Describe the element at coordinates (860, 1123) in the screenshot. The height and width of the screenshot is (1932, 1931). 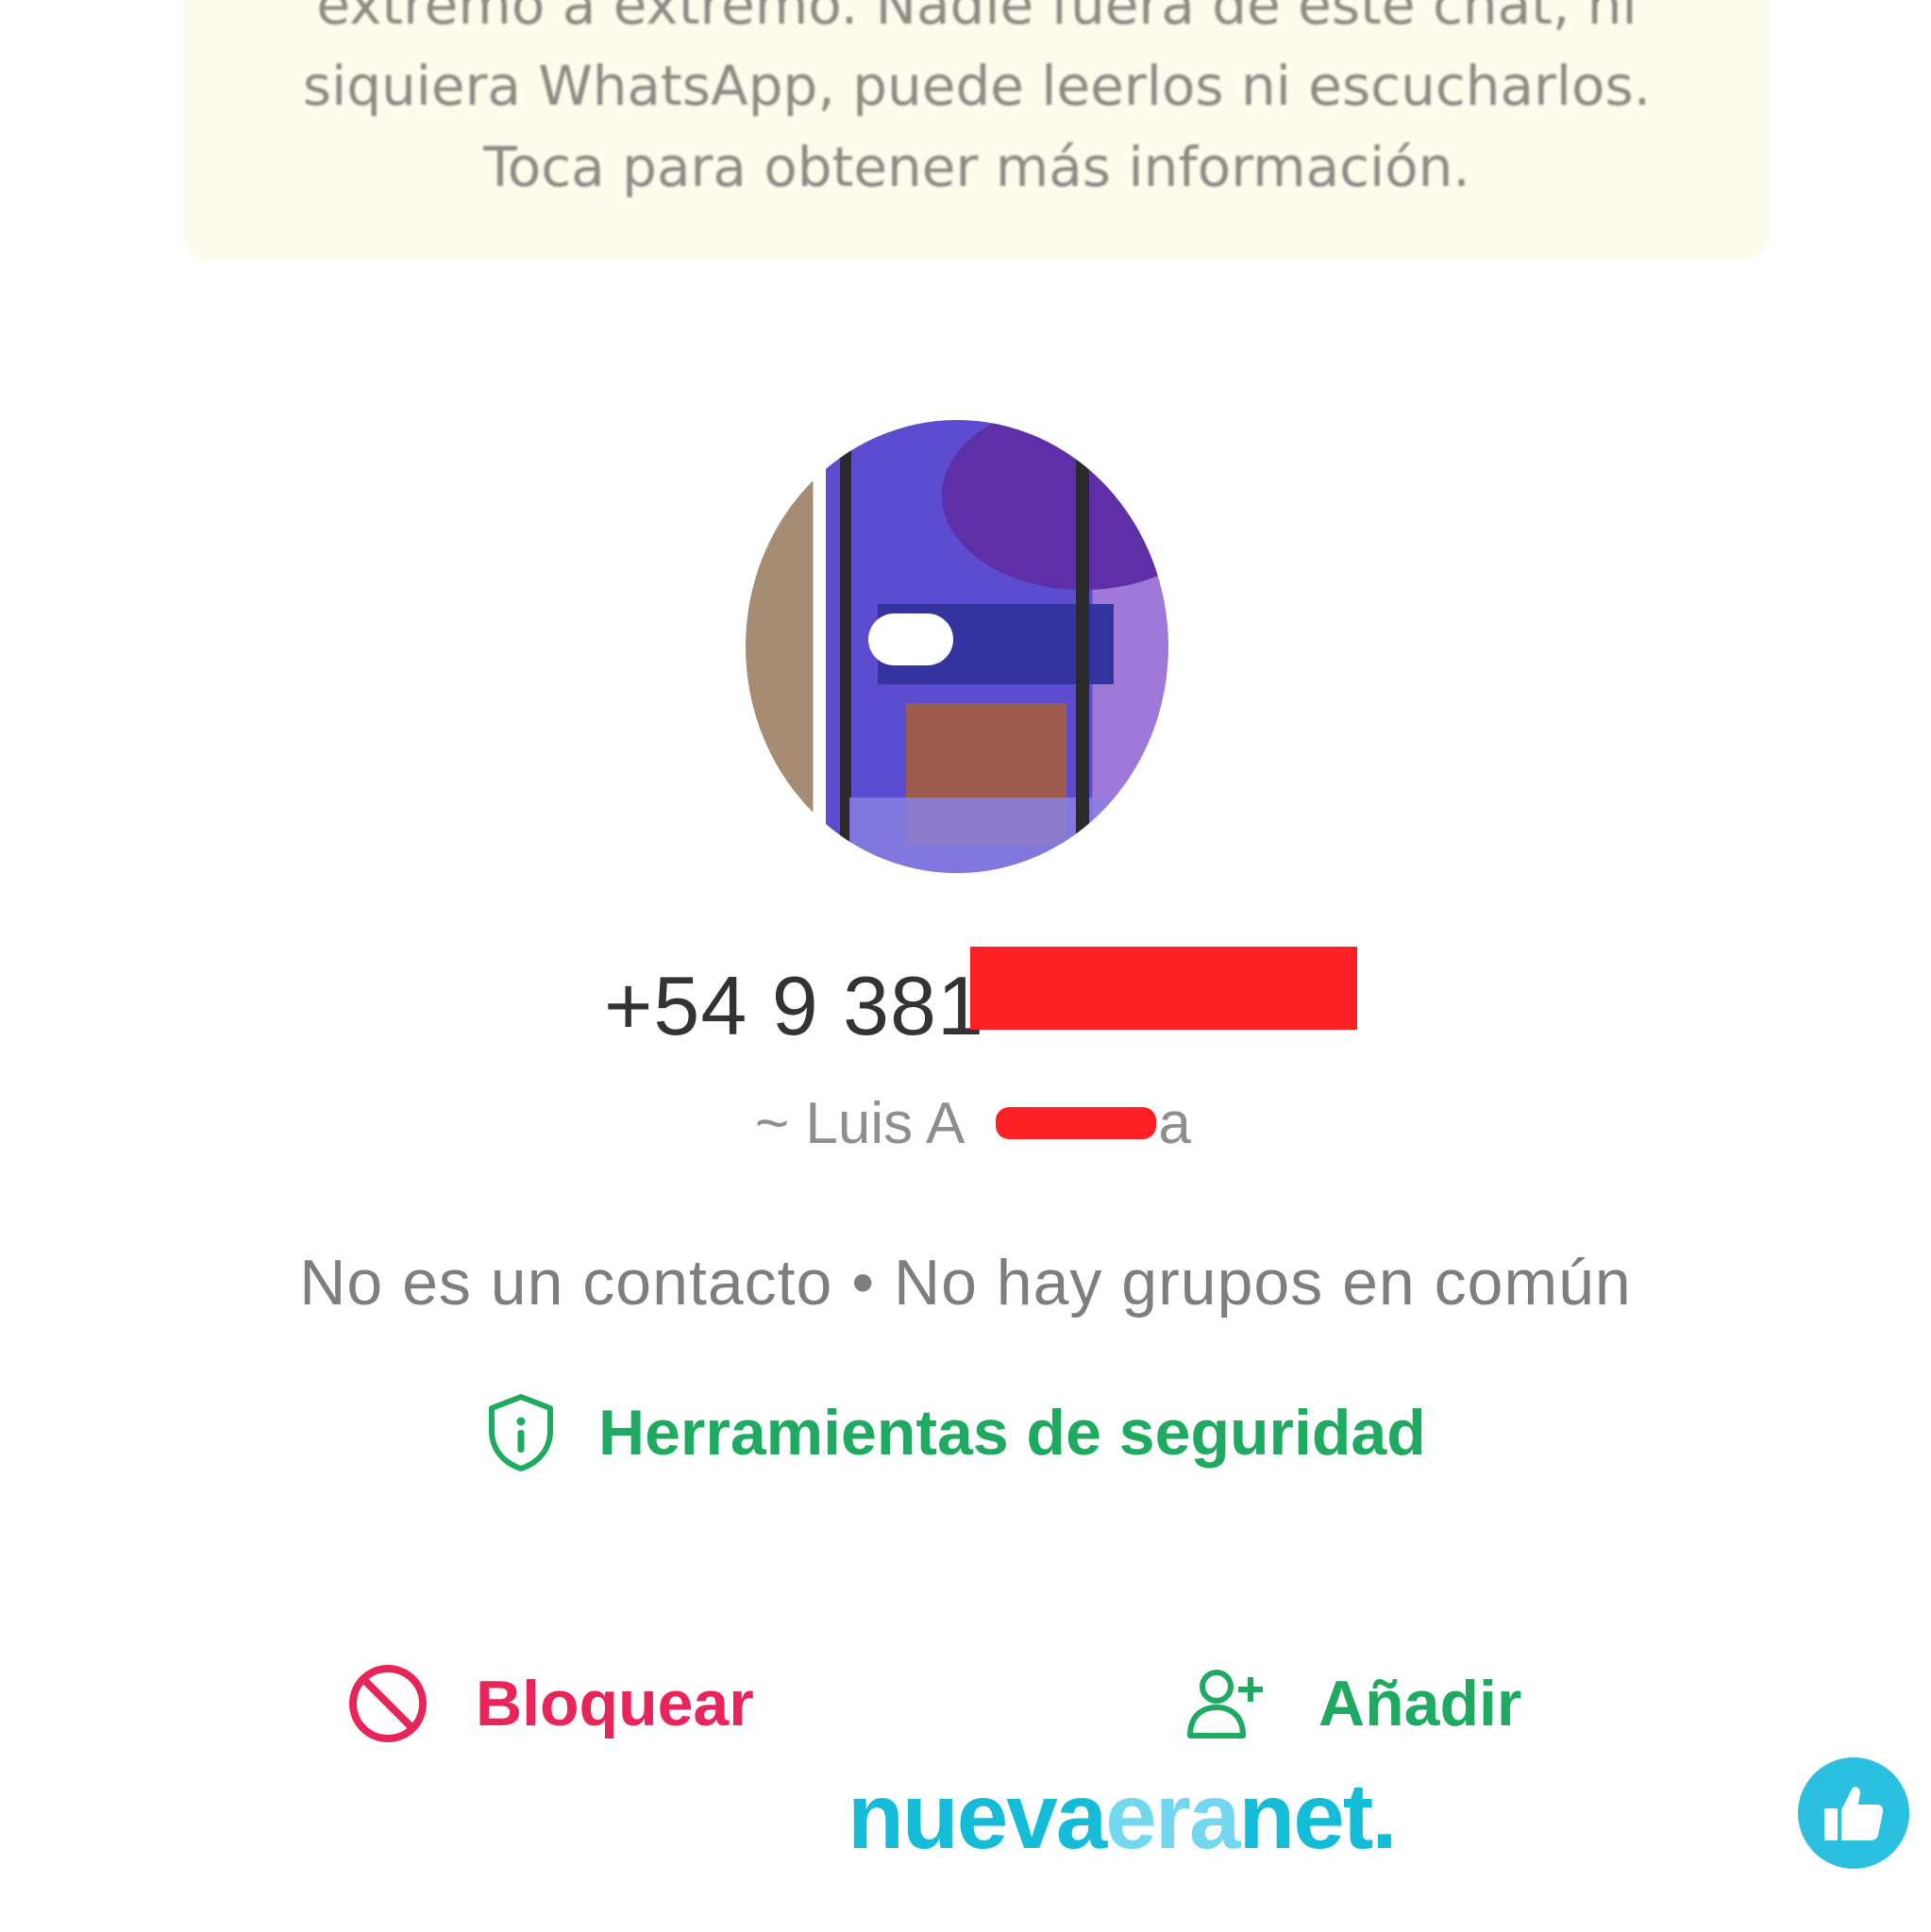
I see `alias-prefix: ~ Luis A` at that location.